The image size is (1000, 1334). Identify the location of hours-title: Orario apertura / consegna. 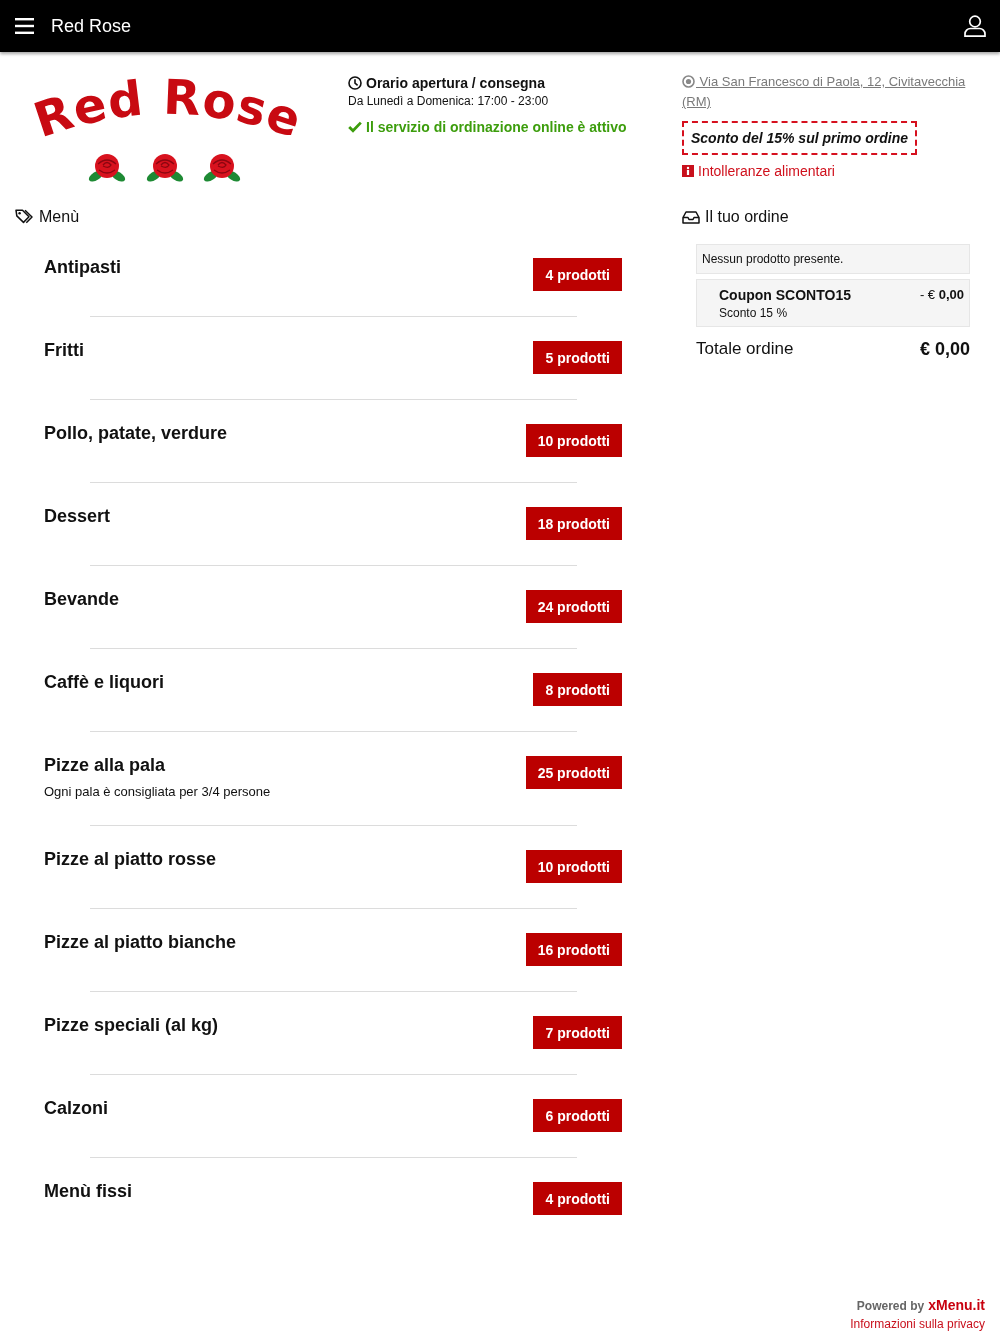
(455, 83).